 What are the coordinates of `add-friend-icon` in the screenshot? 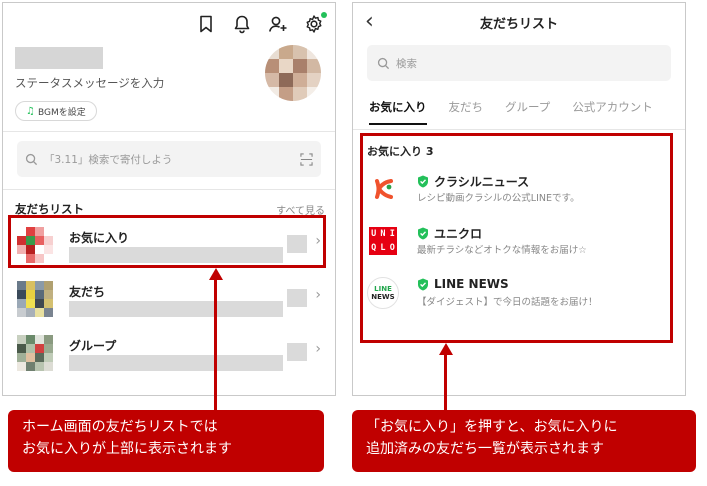 It's located at (278, 24).